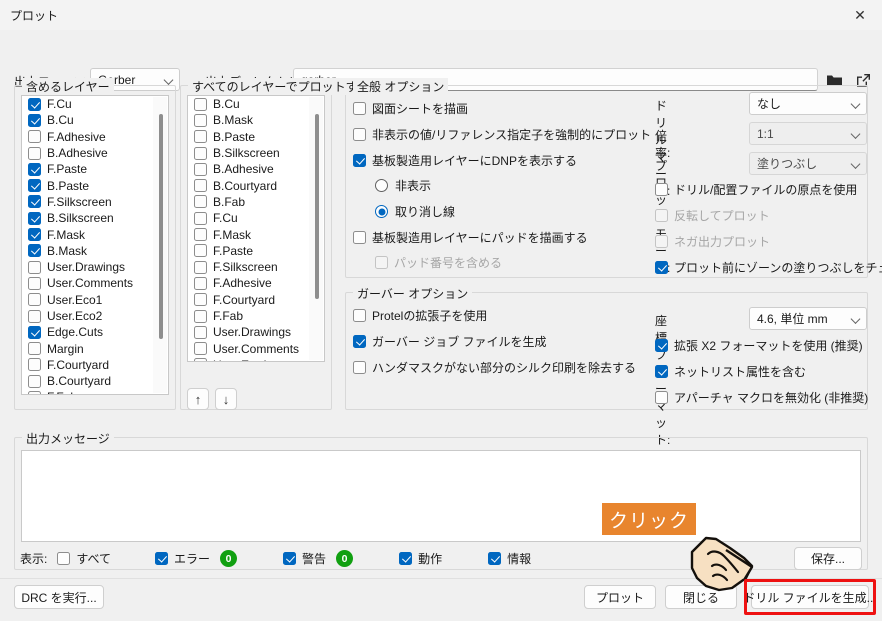 This screenshot has height=621, width=882. What do you see at coordinates (768, 267) in the screenshot?
I see `check-zone-fills-checkbox: プロット前にゾーンの塗りつぶしをチェック` at bounding box center [768, 267].